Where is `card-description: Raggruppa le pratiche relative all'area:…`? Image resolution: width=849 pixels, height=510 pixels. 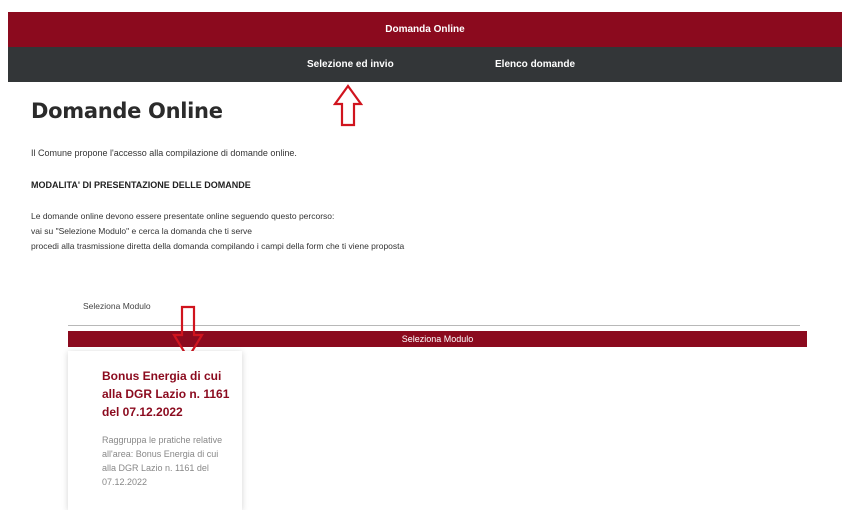
card-description: Raggruppa le pratiche relative all'area:… is located at coordinates (162, 461).